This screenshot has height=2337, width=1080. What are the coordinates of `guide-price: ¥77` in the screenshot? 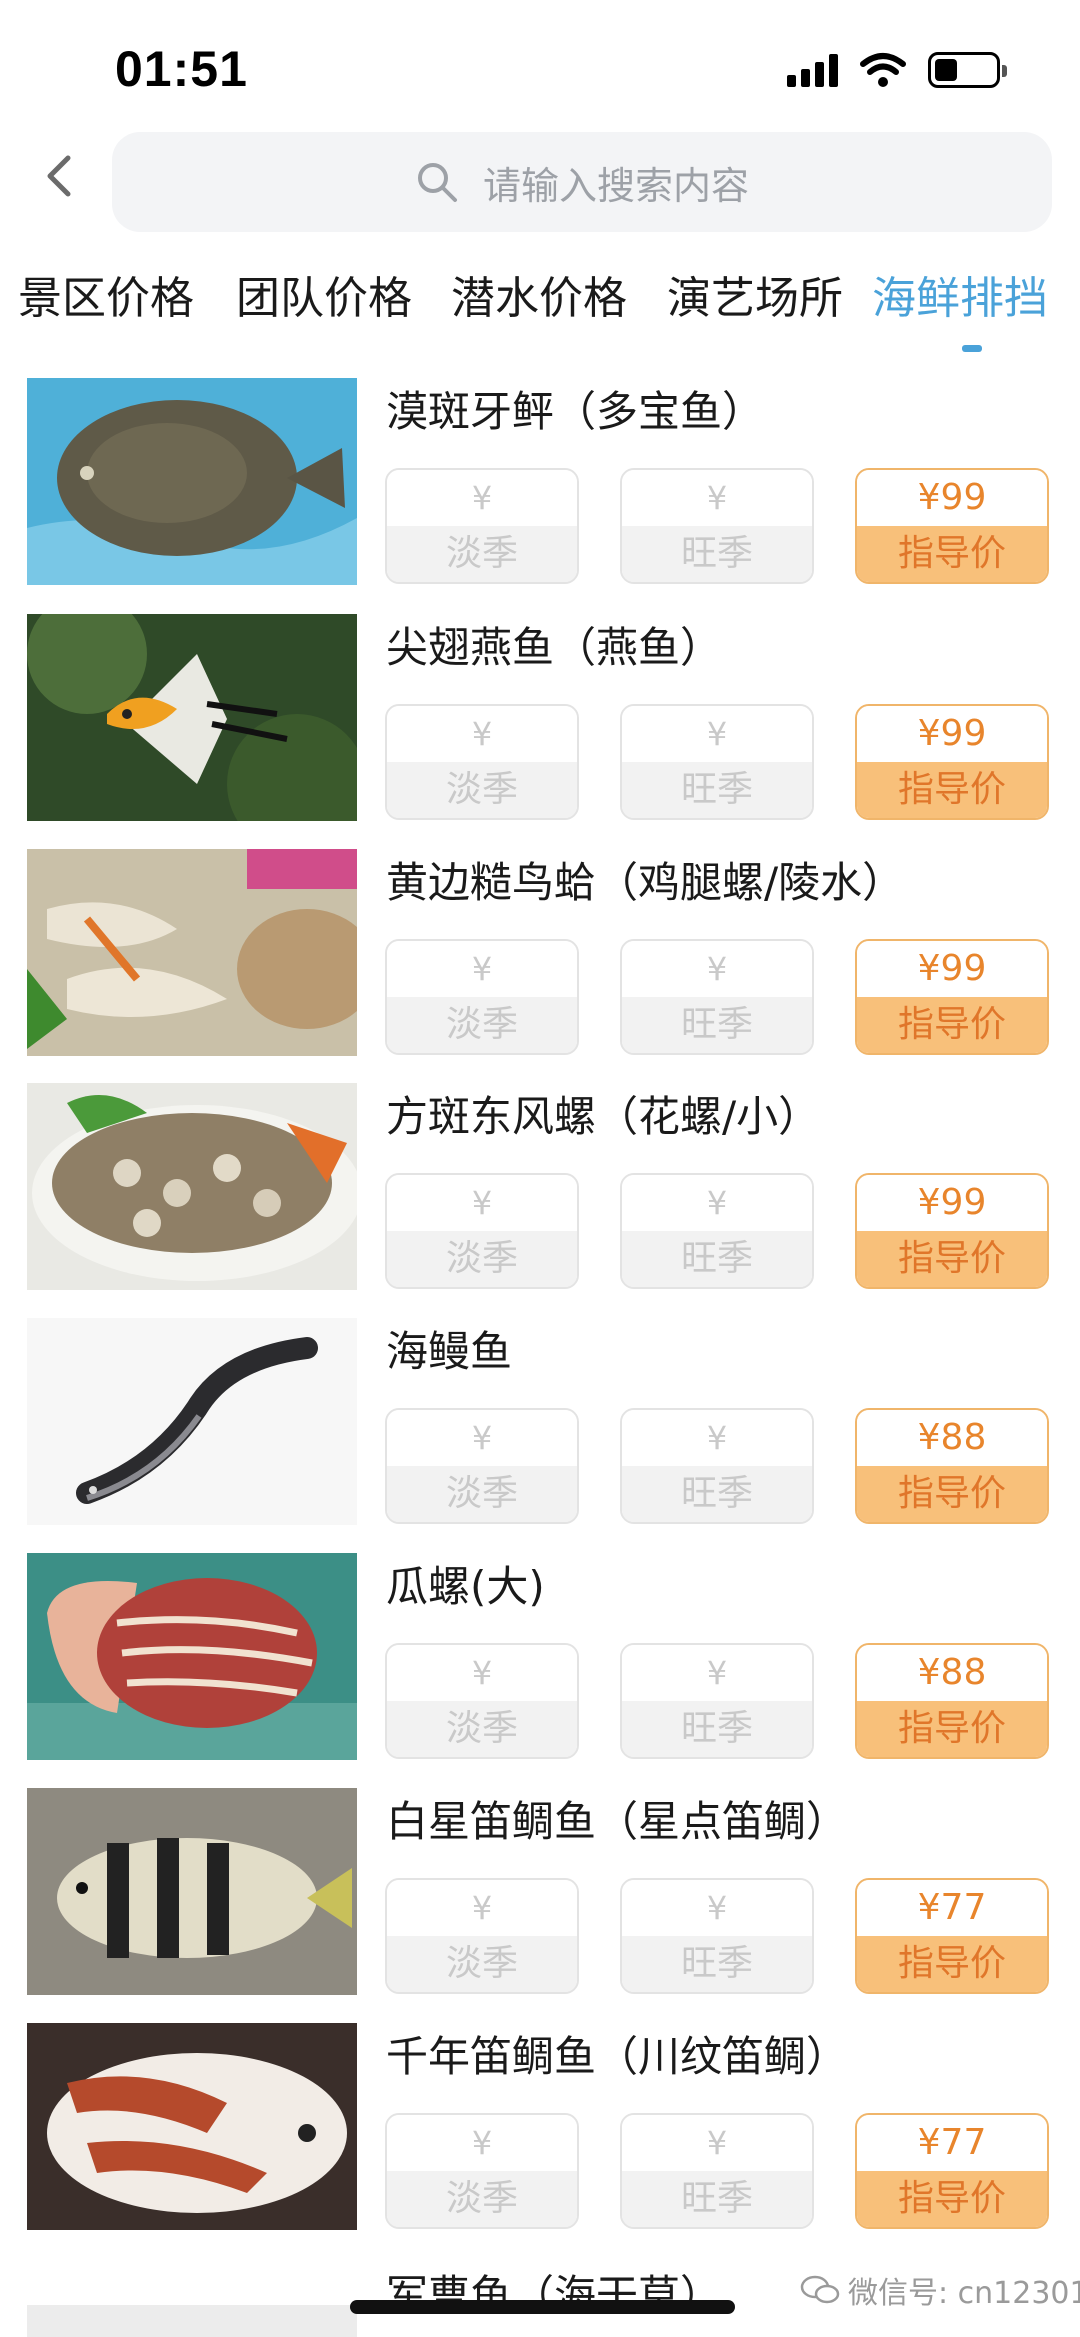 It's located at (952, 2143).